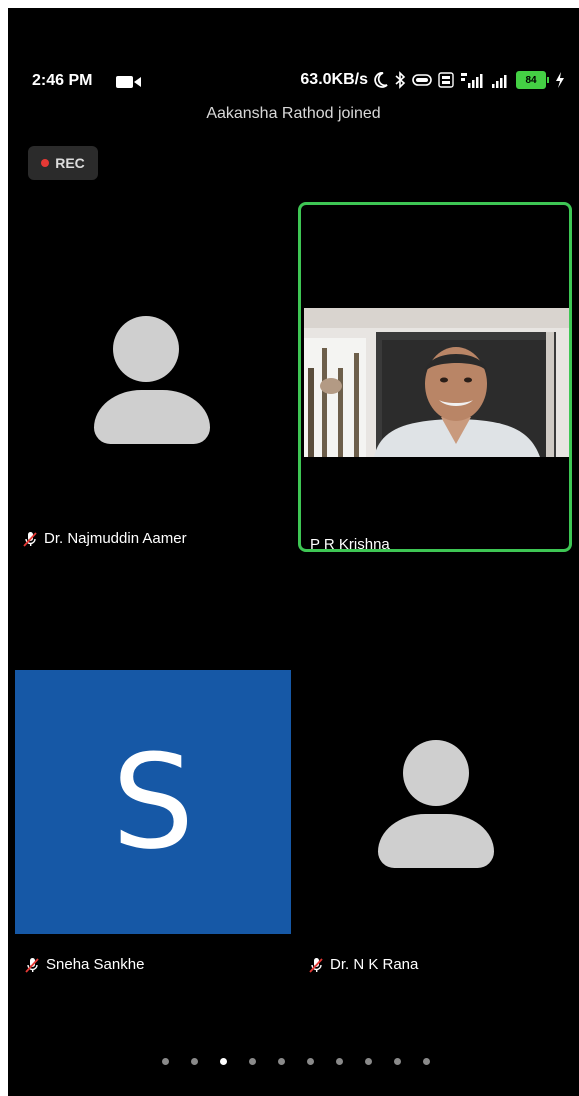 This screenshot has height=1096, width=579. I want to click on recording-dot-icon, so click(45, 163).